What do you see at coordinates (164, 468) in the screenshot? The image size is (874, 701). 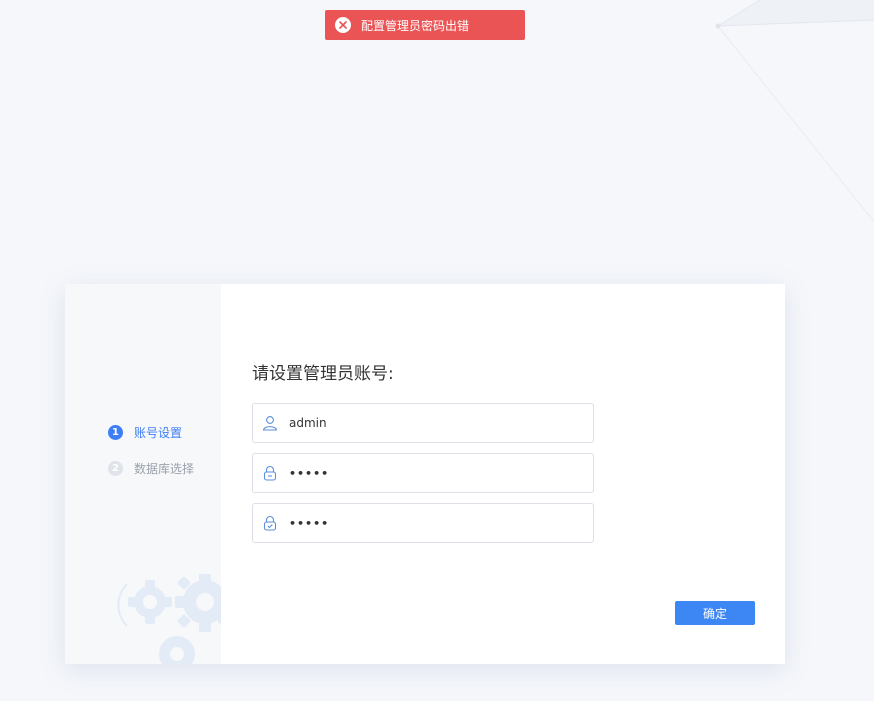 I see `step-label: 数据库选择` at bounding box center [164, 468].